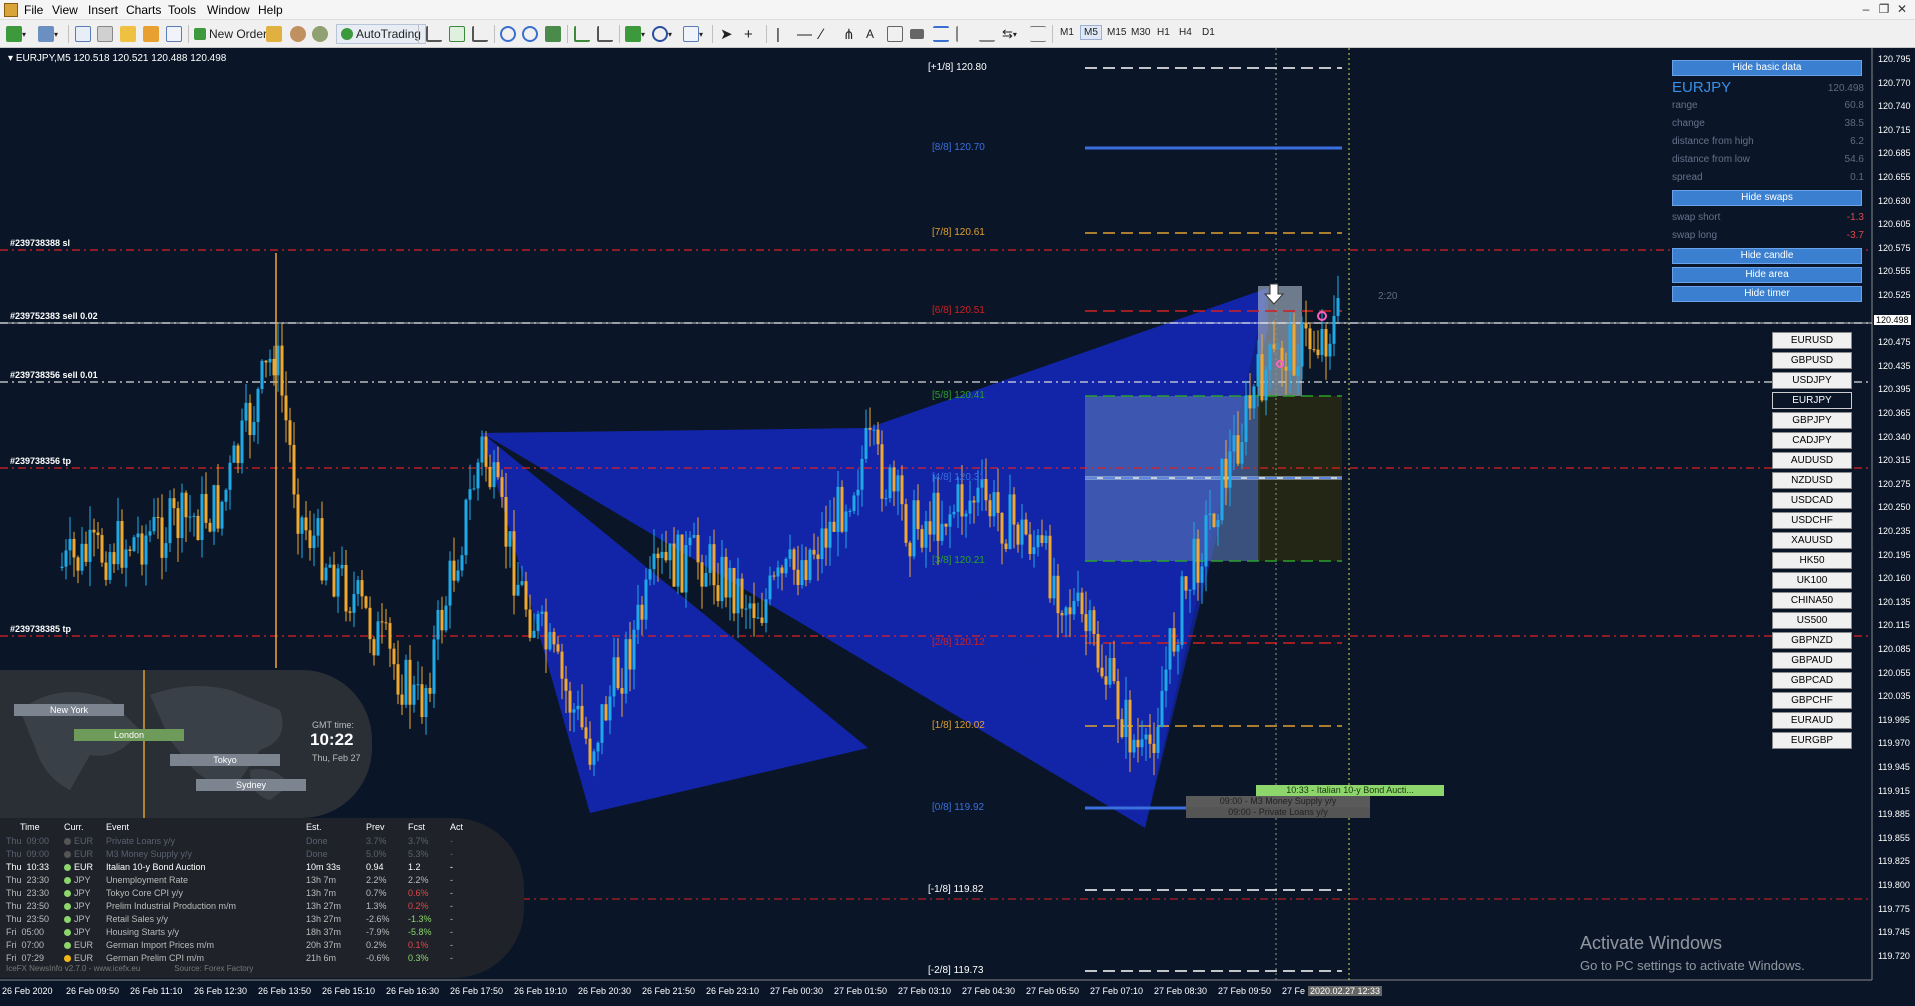  What do you see at coordinates (1812, 520) in the screenshot?
I see `symbol-button-usdchf: USDCHF` at bounding box center [1812, 520].